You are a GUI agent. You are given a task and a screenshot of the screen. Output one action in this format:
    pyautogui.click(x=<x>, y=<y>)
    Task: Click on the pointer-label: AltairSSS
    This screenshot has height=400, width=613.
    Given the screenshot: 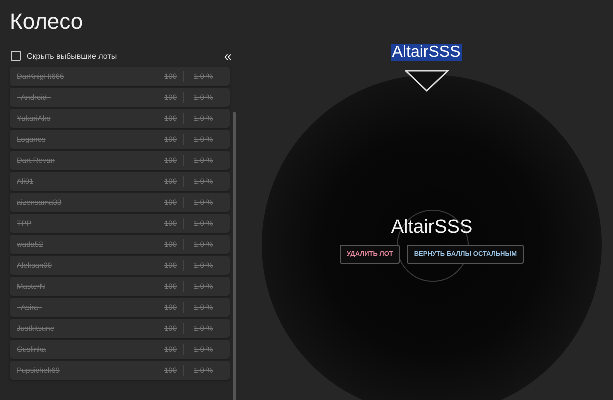 What is the action you would take?
    pyautogui.click(x=426, y=52)
    